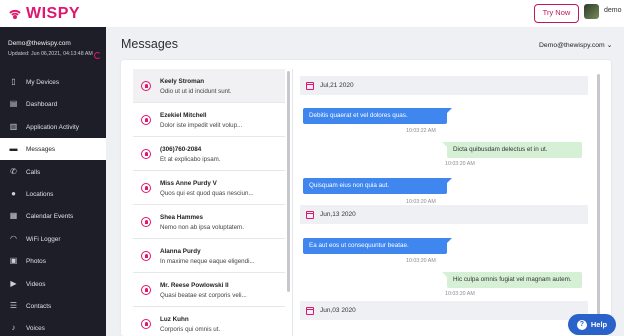  What do you see at coordinates (43, 82) in the screenshot?
I see `sidebar-item-label: My Devices` at bounding box center [43, 82].